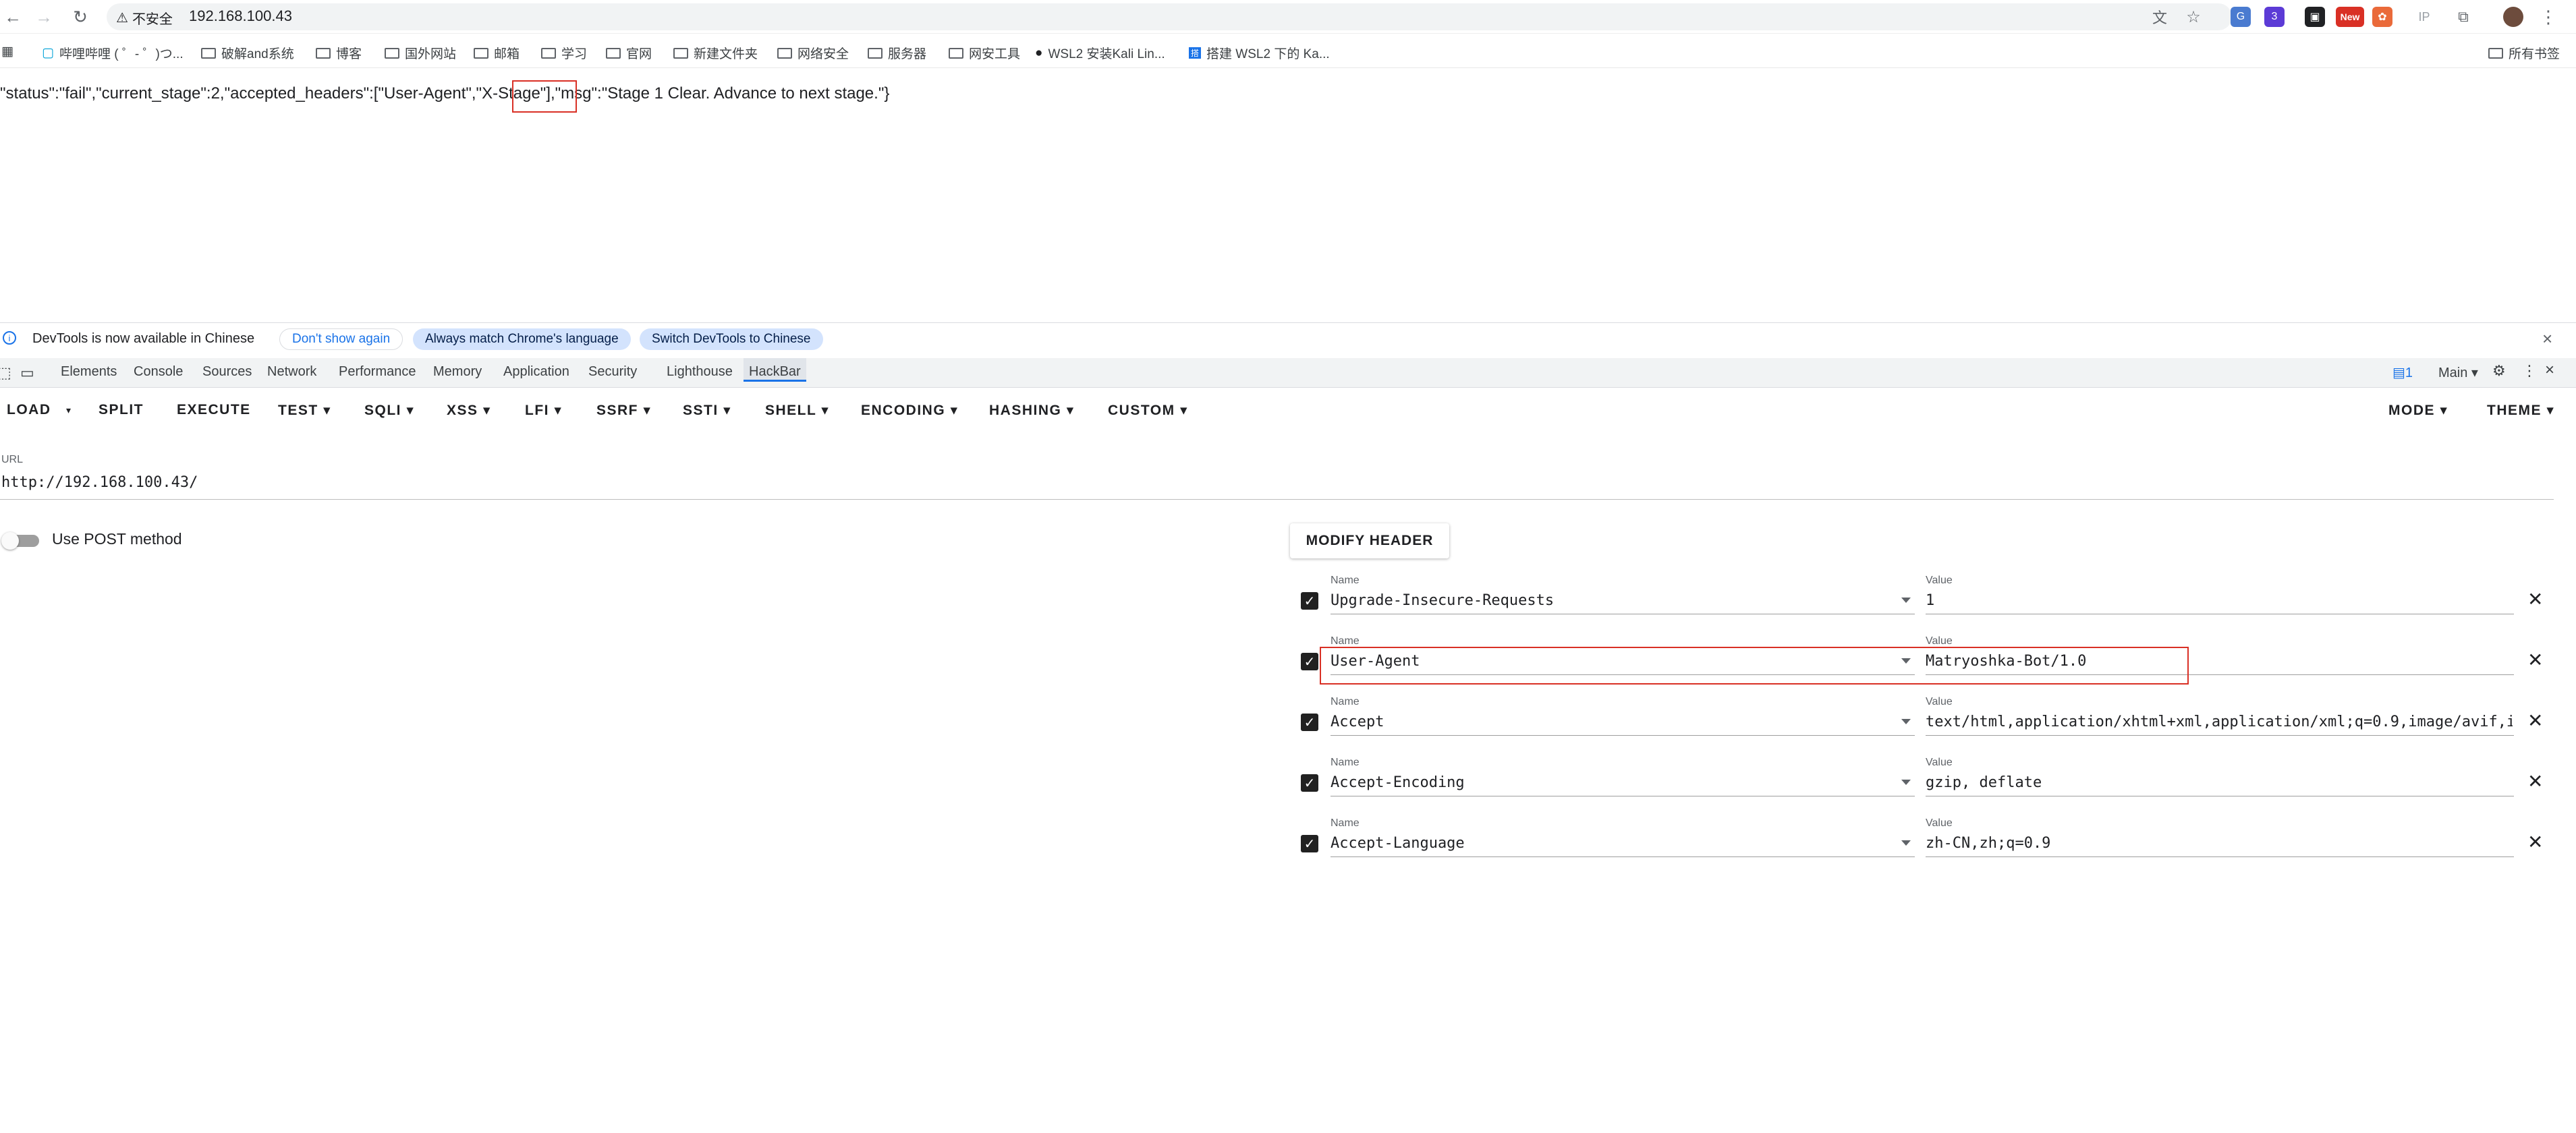 This screenshot has height=1133, width=2576. I want to click on lfi-menu: LFI ▾, so click(543, 410).